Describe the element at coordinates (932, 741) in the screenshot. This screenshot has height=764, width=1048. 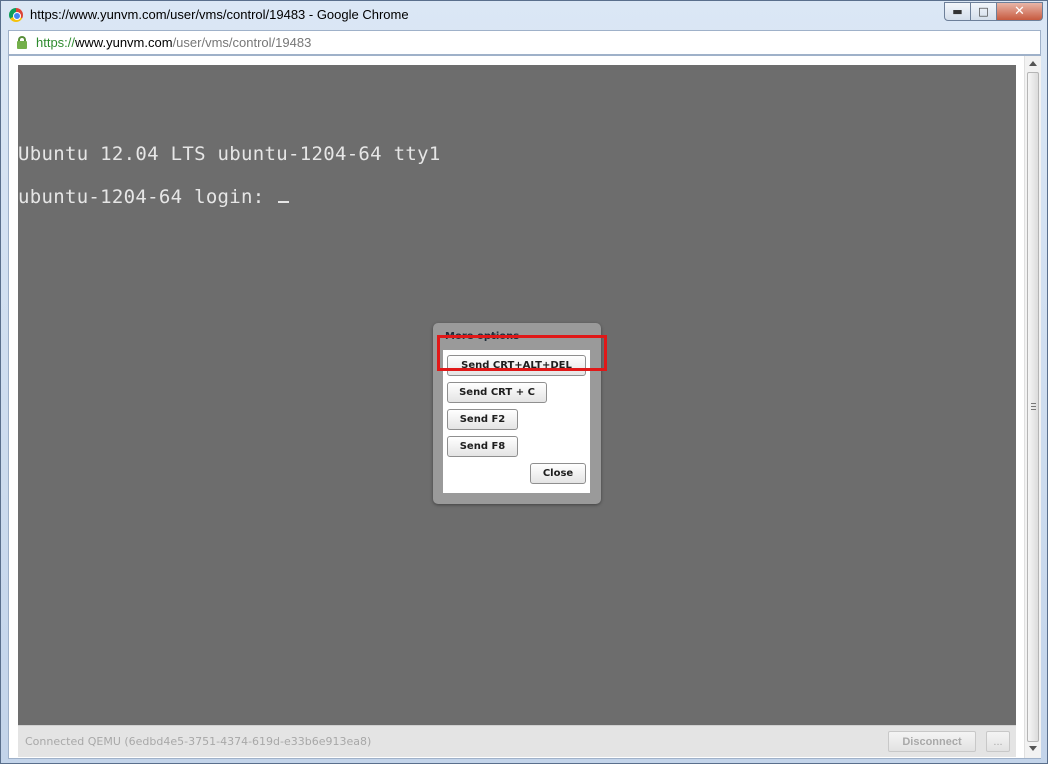
I see `disconnect-button: Disconnect` at that location.